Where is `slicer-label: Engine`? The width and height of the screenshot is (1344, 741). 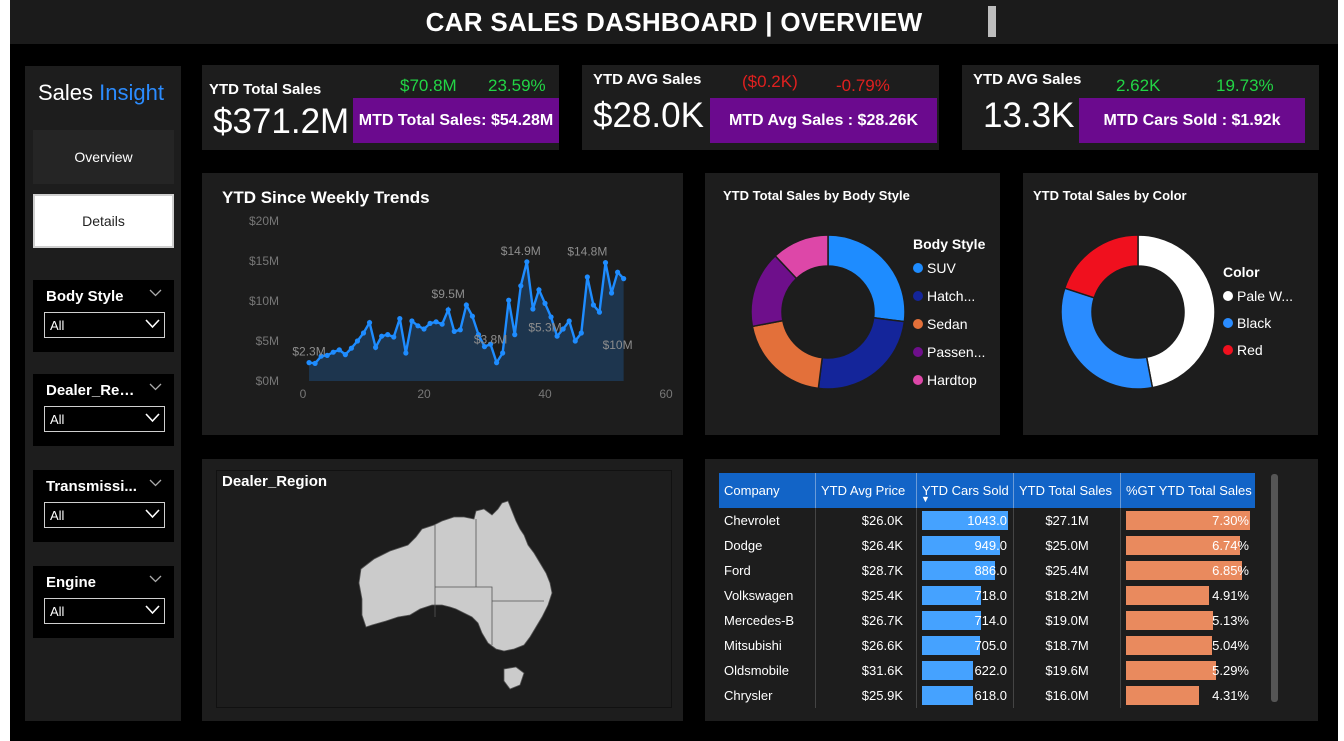
slicer-label: Engine is located at coordinates (71, 582).